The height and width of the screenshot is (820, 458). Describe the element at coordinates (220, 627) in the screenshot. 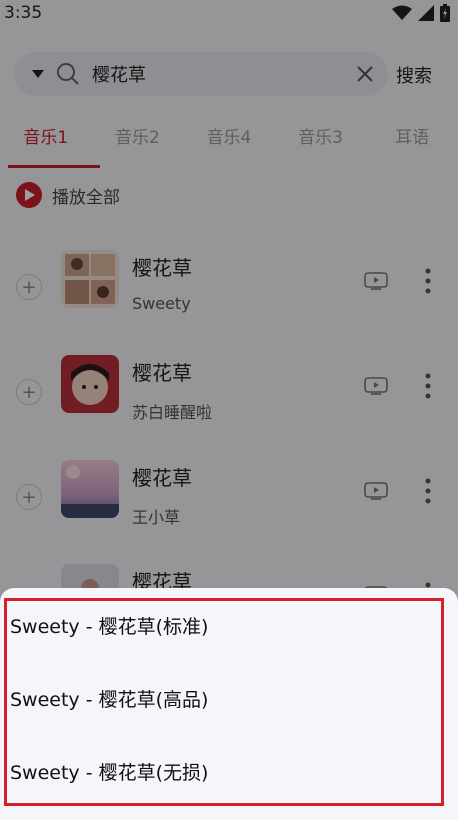

I see `quality-option-standard: Sweety - 樱花草(标准)` at that location.